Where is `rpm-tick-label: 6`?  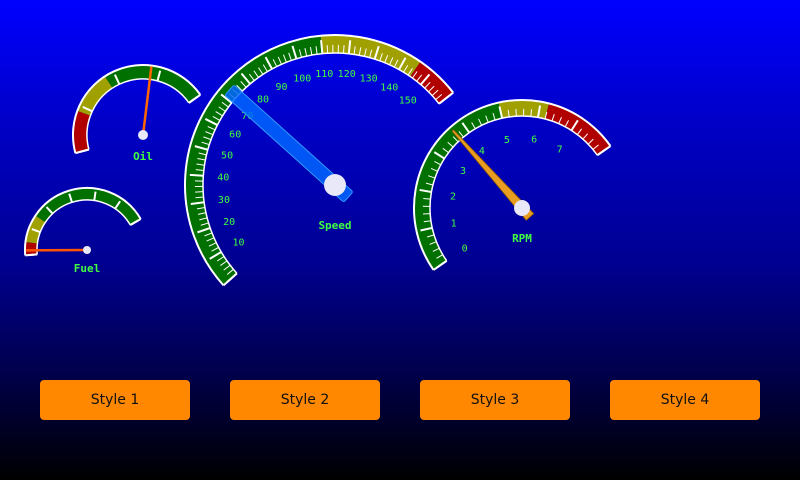
rpm-tick-label: 6 is located at coordinates (534, 140).